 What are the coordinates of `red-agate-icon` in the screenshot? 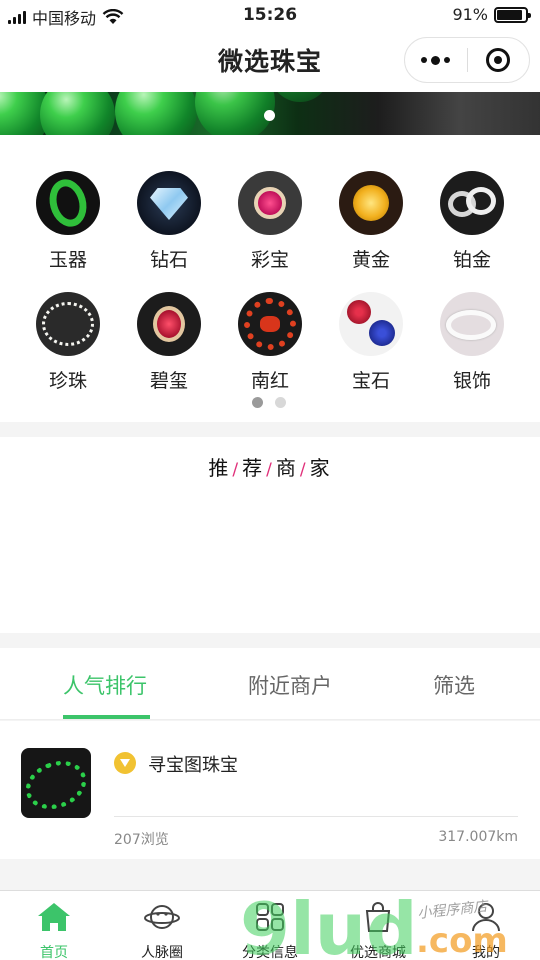 It's located at (270, 324).